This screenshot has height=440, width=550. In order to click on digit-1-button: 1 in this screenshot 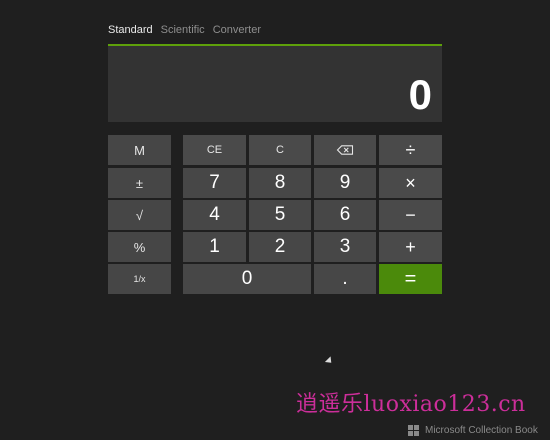, I will do `click(214, 247)`.